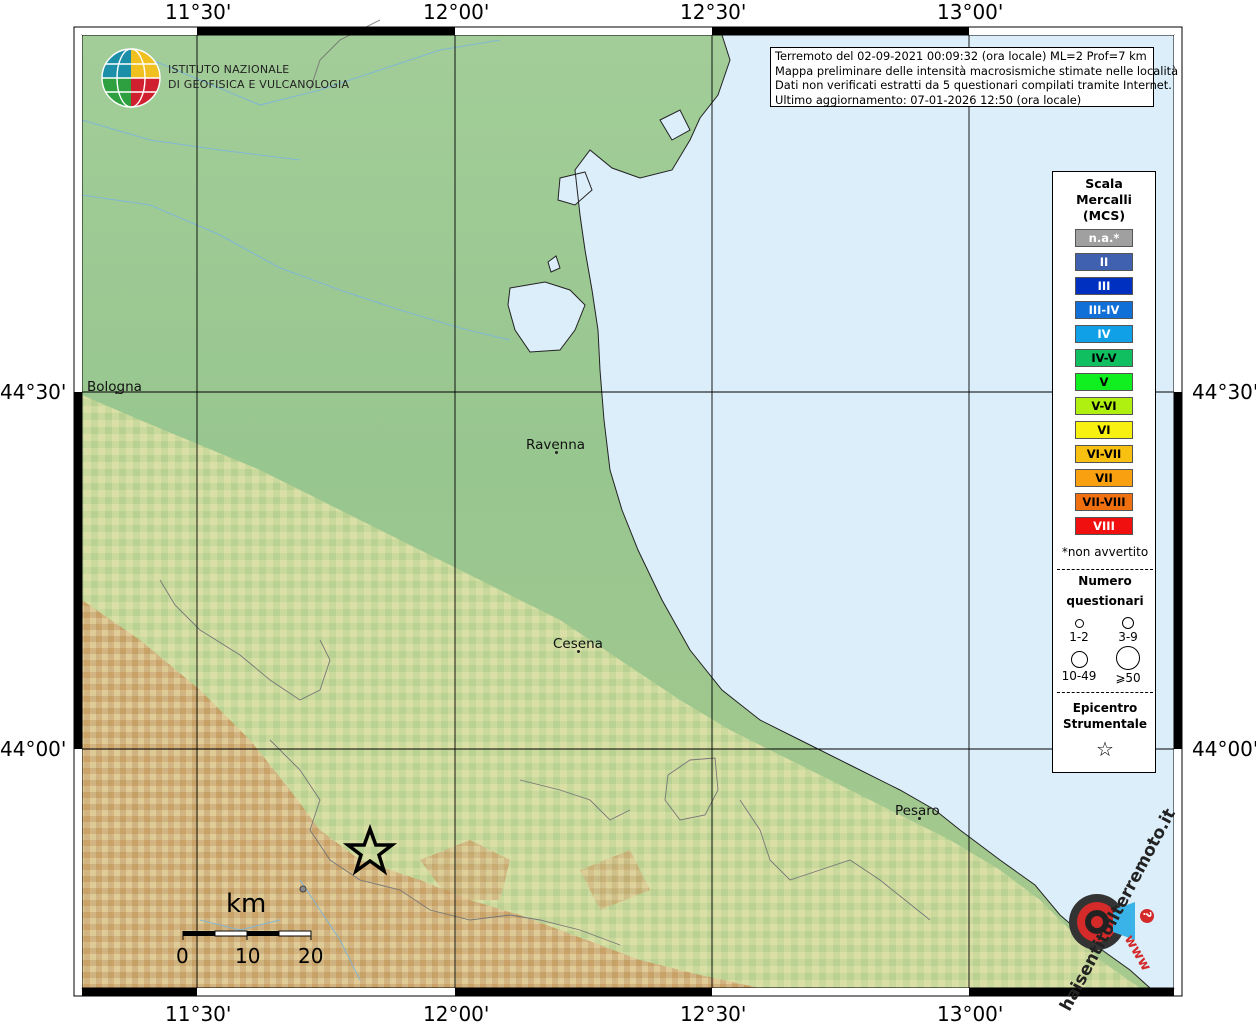 This screenshot has width=1256, height=1026. Describe the element at coordinates (1104, 502) in the screenshot. I see `legend-swatch-11: VII-VIII` at that location.